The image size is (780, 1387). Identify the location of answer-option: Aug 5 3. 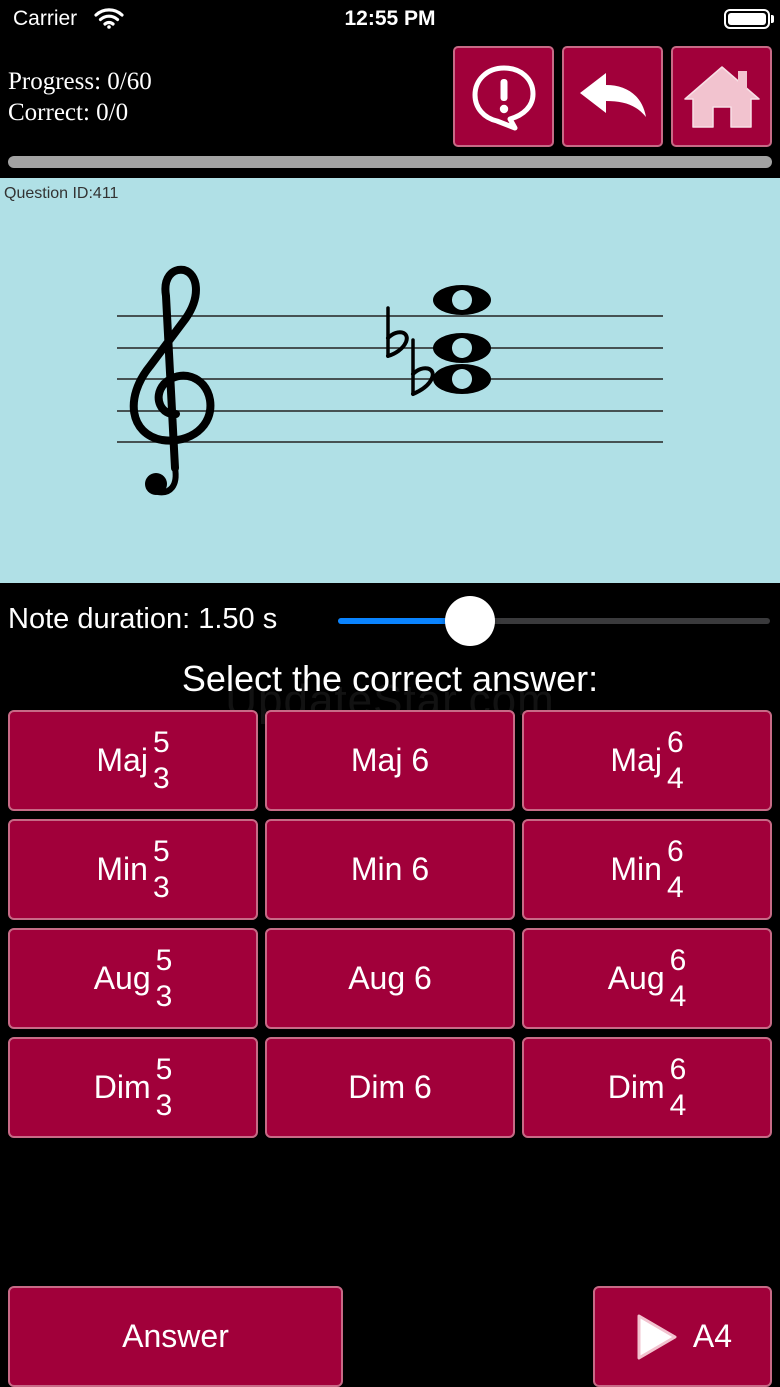
(133, 978).